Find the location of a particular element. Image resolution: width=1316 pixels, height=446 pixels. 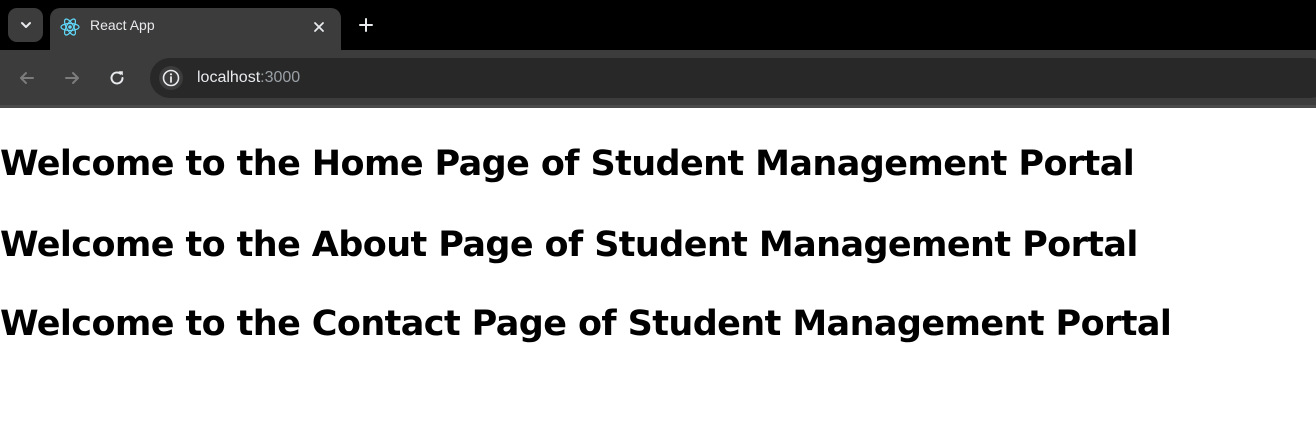

close-icon is located at coordinates (319, 27).